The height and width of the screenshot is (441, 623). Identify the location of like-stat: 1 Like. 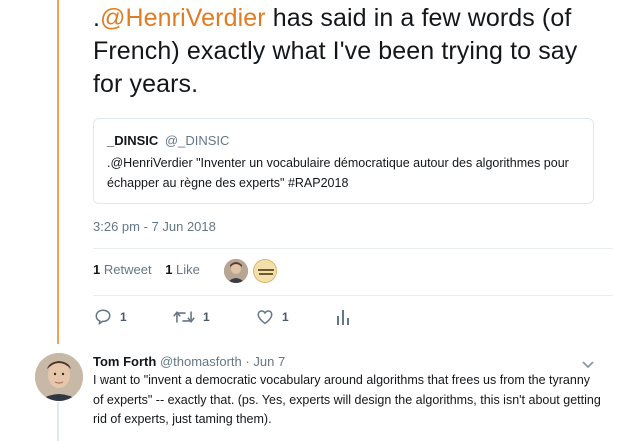
(182, 269).